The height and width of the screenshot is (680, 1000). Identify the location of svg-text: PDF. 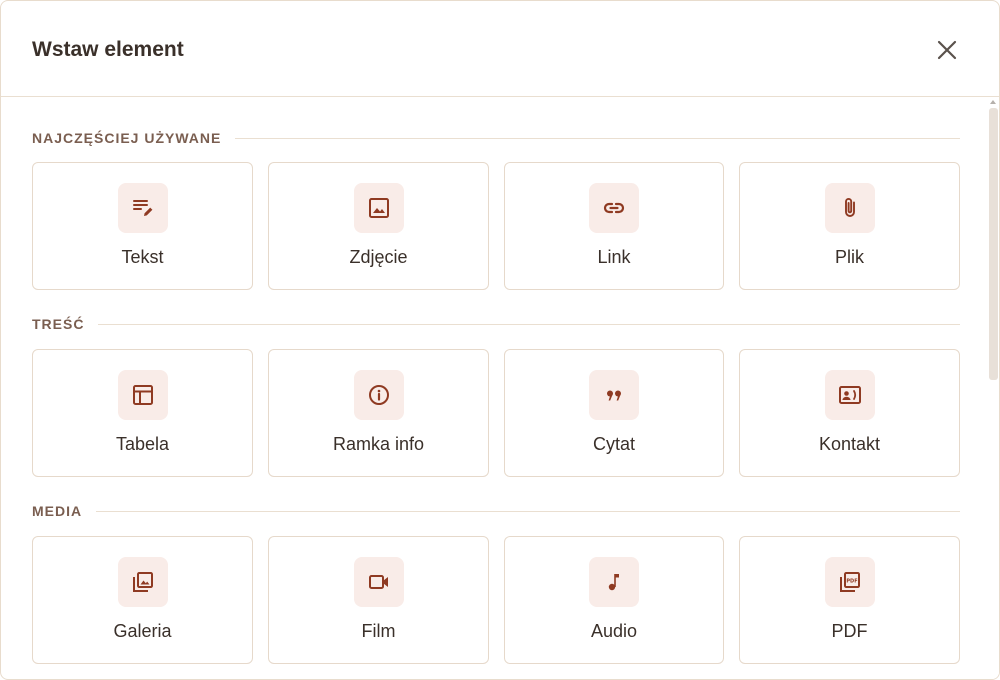
(851, 581).